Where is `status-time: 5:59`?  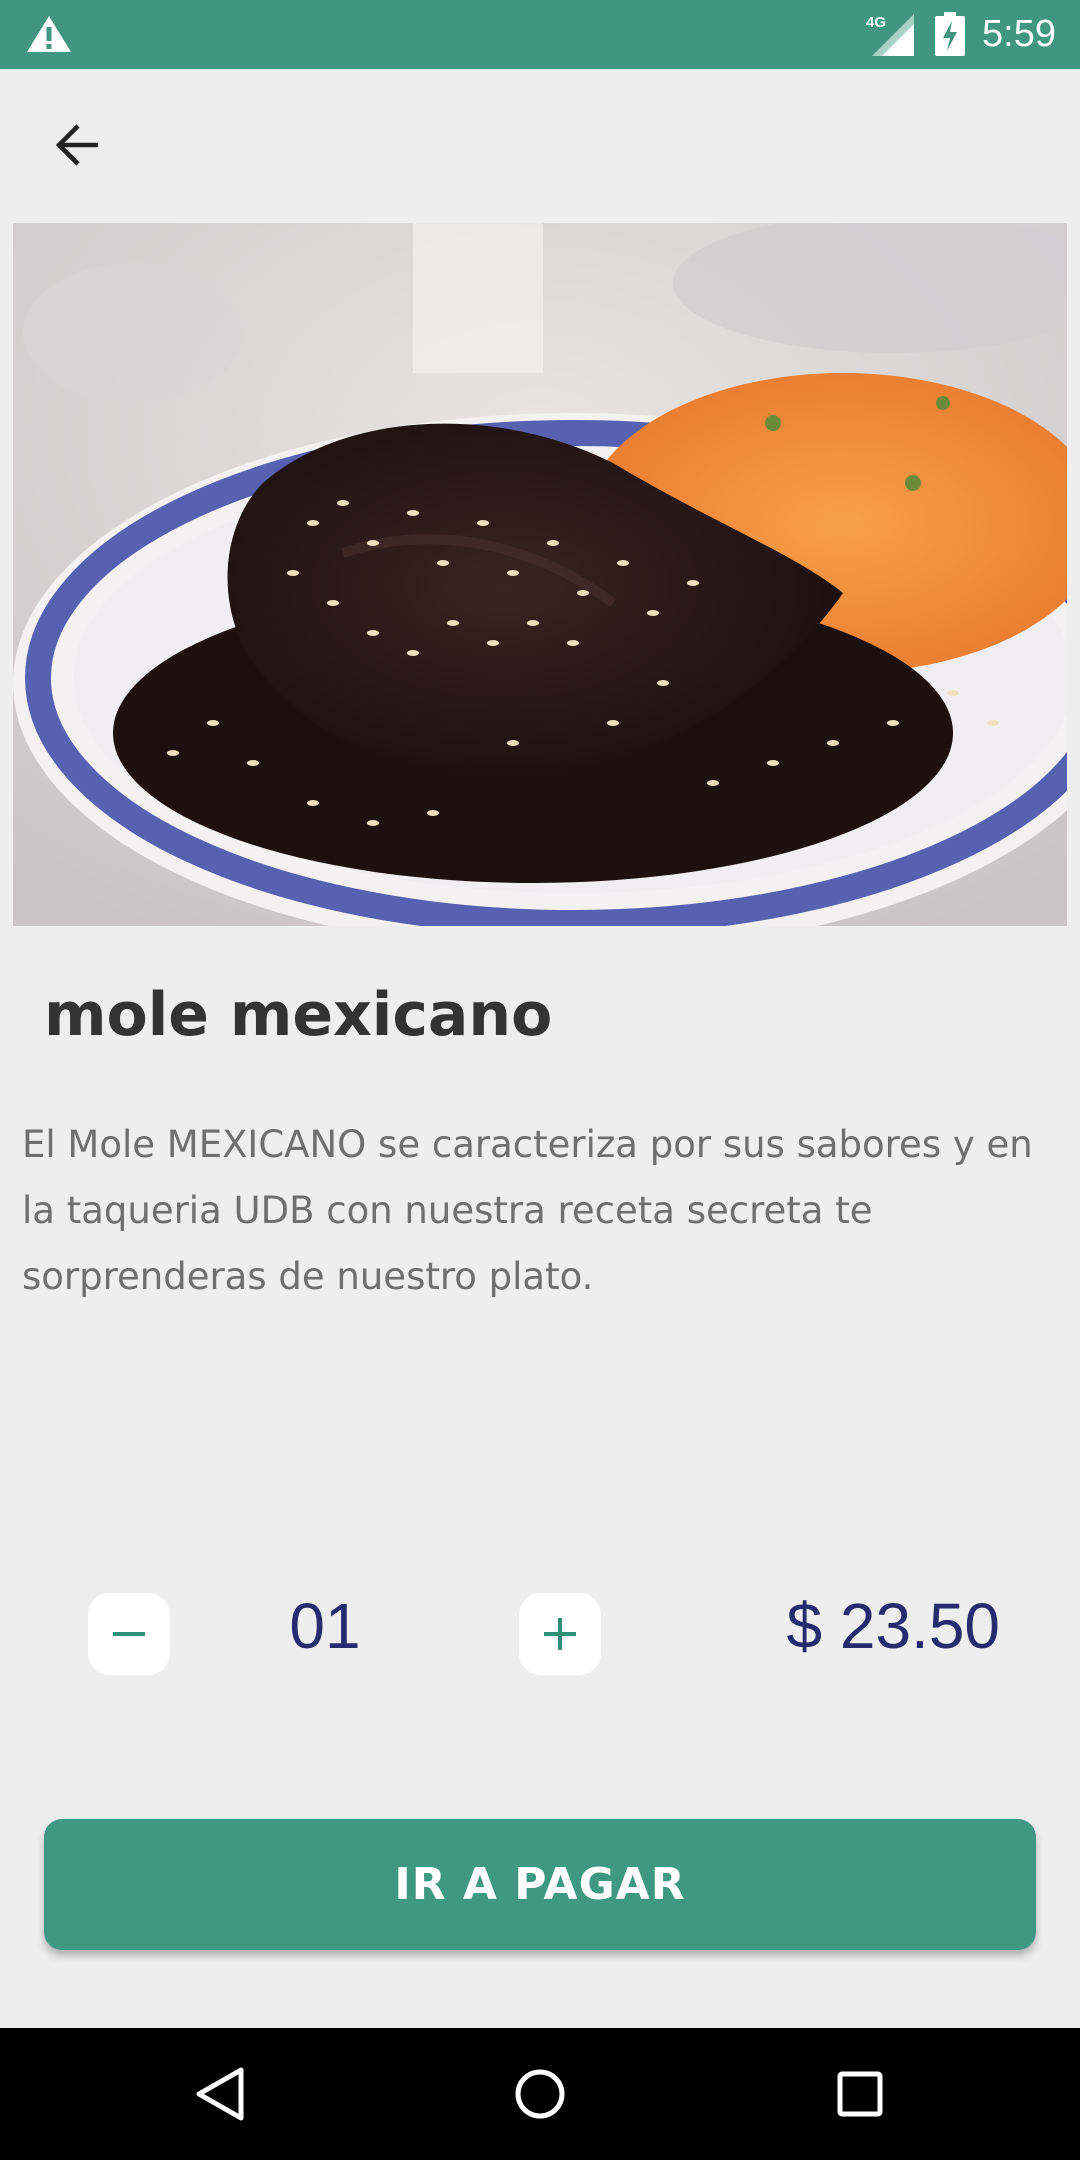 status-time: 5:59 is located at coordinates (1019, 34).